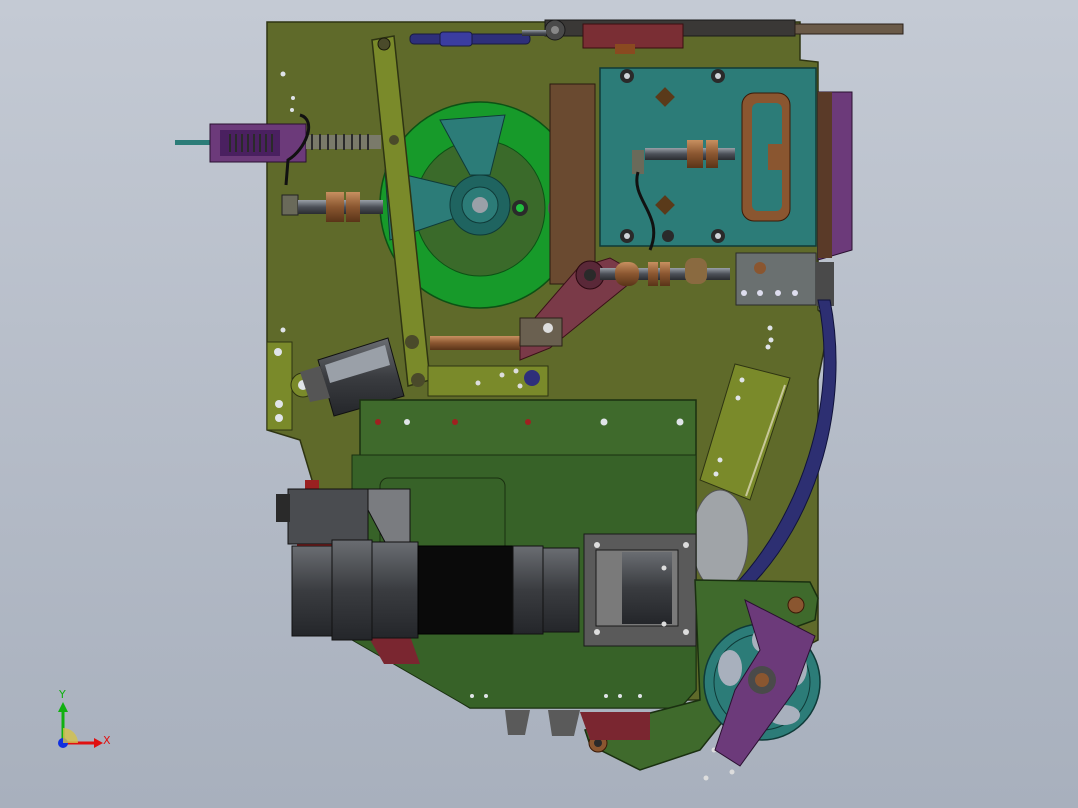 This screenshot has width=1078, height=808. I want to click on lever-mount, so click(488, 381).